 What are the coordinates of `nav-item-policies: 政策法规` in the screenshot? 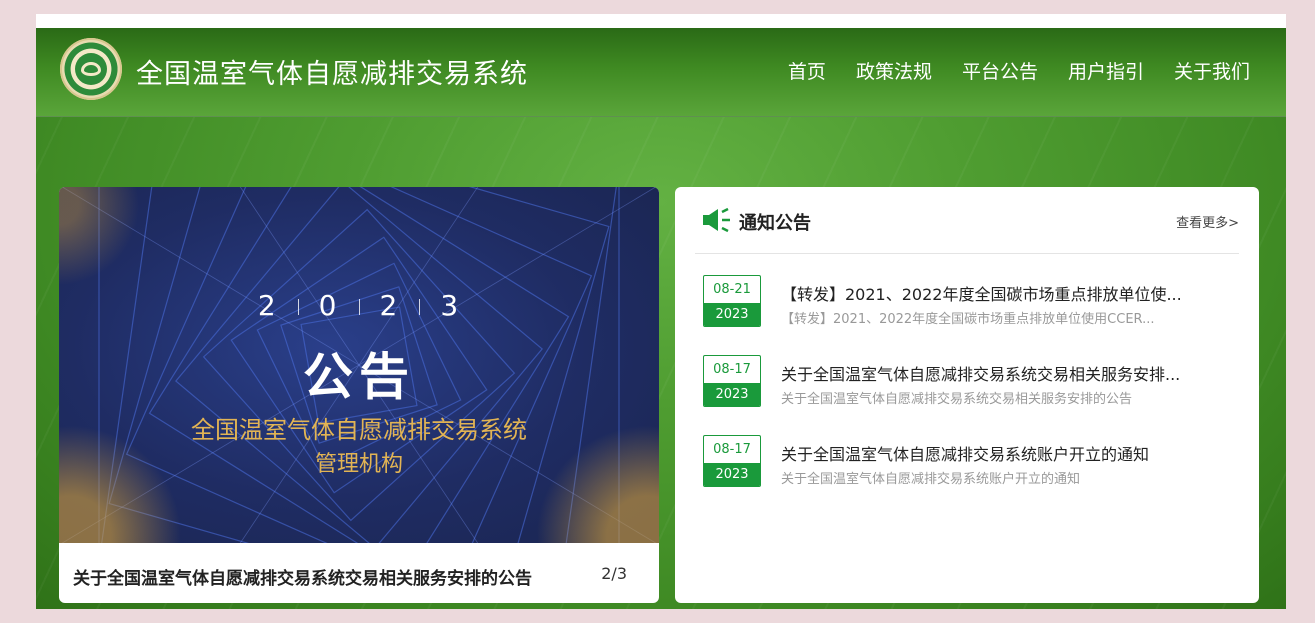 It's located at (894, 70).